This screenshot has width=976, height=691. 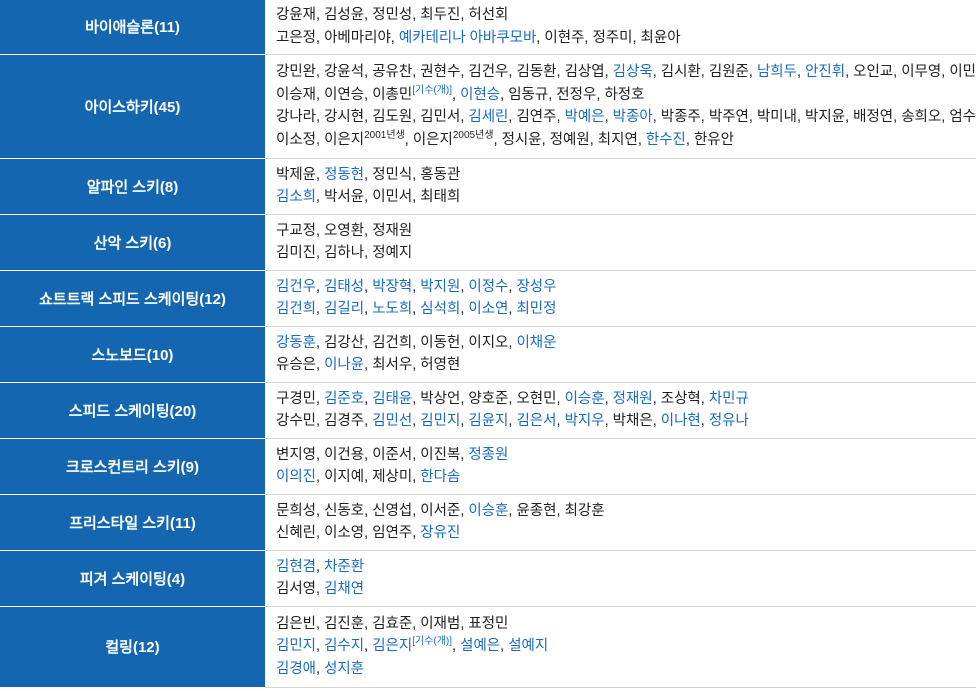 What do you see at coordinates (585, 421) in the screenshot?
I see `athlete-link: 박지우` at bounding box center [585, 421].